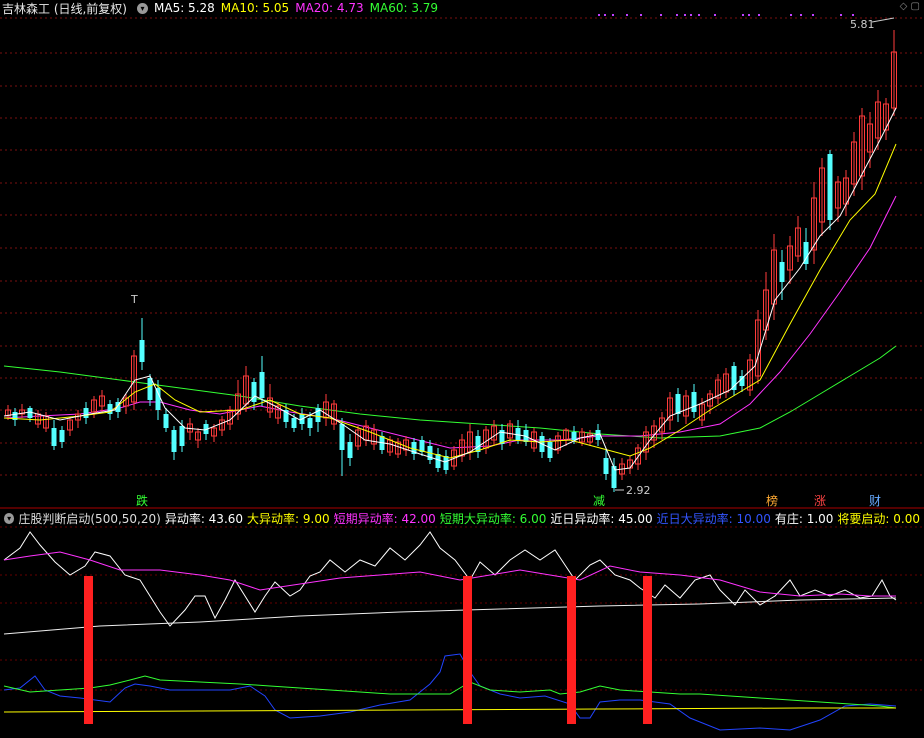 The image size is (924, 738). I want to click on stock-title: 吉林森工 (日线,前复权), so click(64, 8).